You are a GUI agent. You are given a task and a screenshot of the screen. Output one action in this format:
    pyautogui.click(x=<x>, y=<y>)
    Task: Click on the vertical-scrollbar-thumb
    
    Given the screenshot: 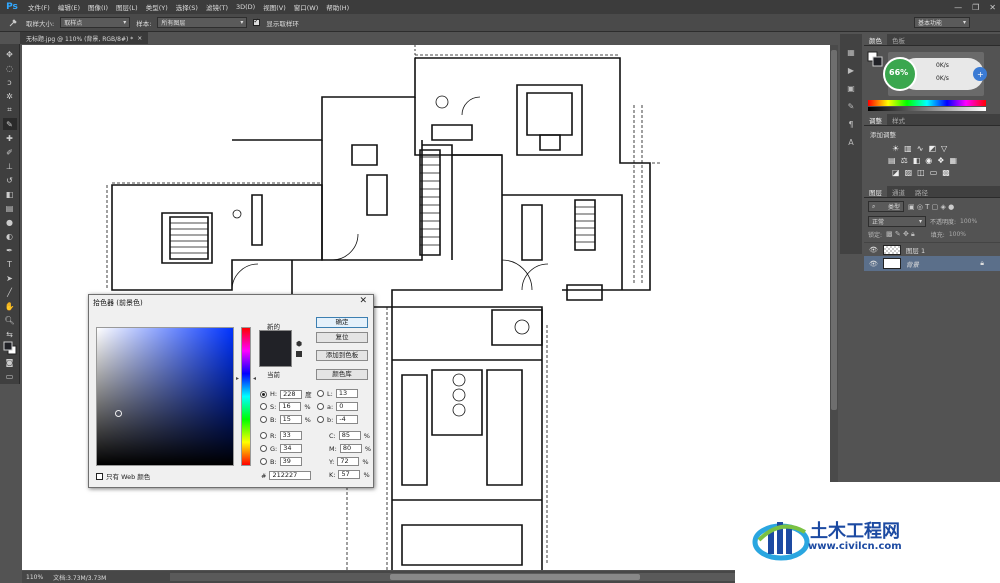 What is the action you would take?
    pyautogui.click(x=834, y=230)
    